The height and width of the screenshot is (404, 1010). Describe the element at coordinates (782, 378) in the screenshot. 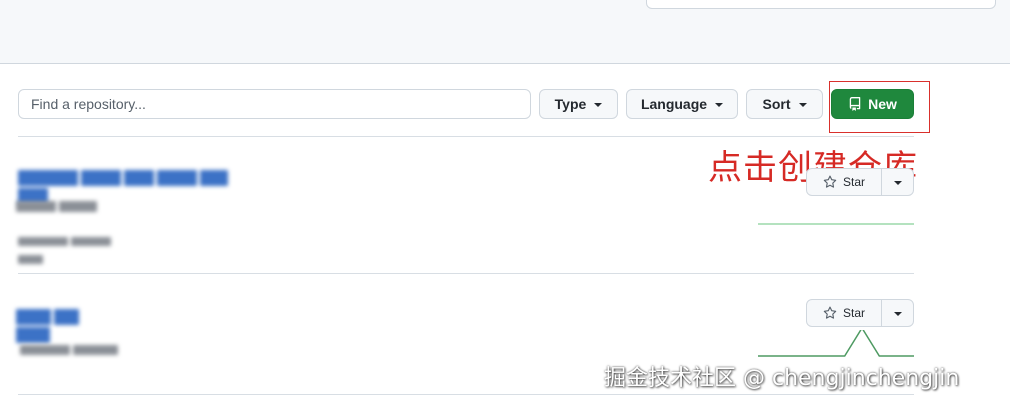

I see `watermark: 掘金技术社区 @ chengjinchengjin` at that location.